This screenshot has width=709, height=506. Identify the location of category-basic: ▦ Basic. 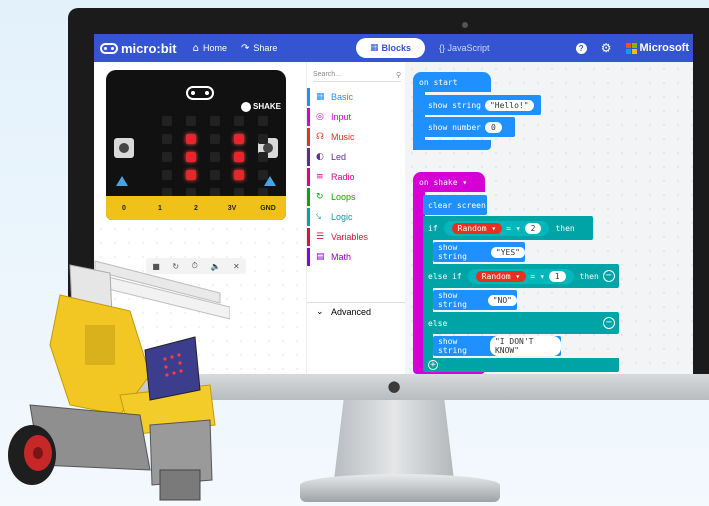
(356, 97).